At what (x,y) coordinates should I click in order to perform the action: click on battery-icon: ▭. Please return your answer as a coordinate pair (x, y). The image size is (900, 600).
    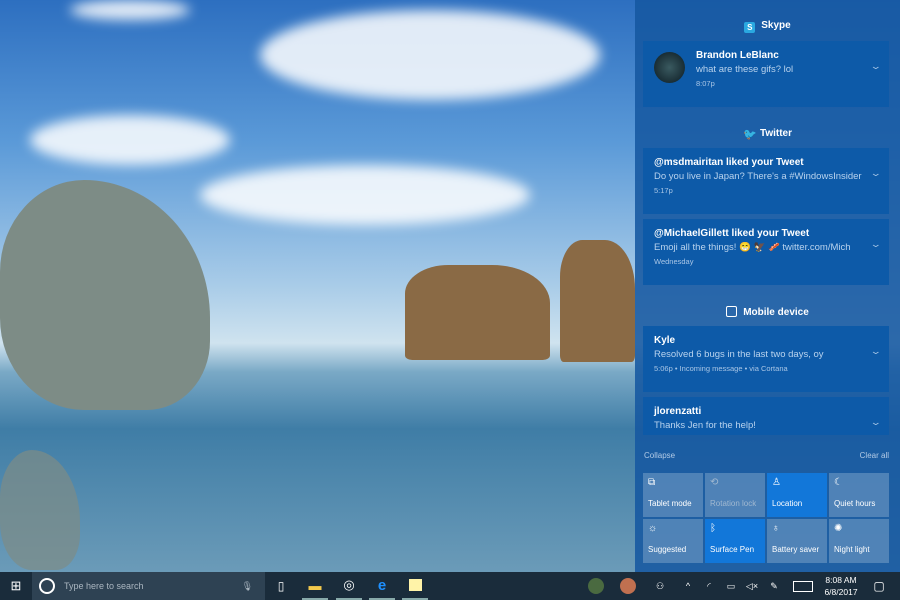
    Looking at the image, I should click on (731, 585).